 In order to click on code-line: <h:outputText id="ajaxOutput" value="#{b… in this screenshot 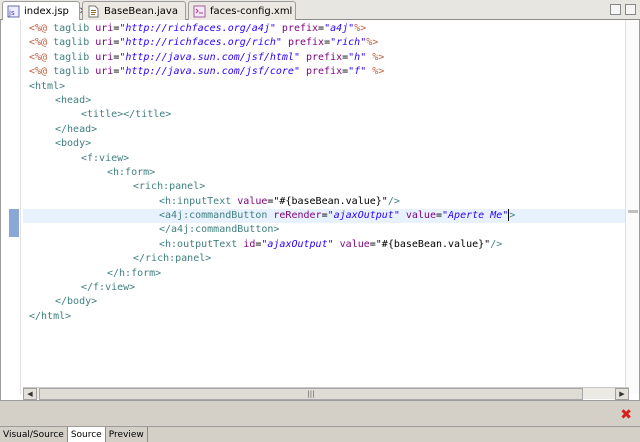, I will do `click(324, 245)`.